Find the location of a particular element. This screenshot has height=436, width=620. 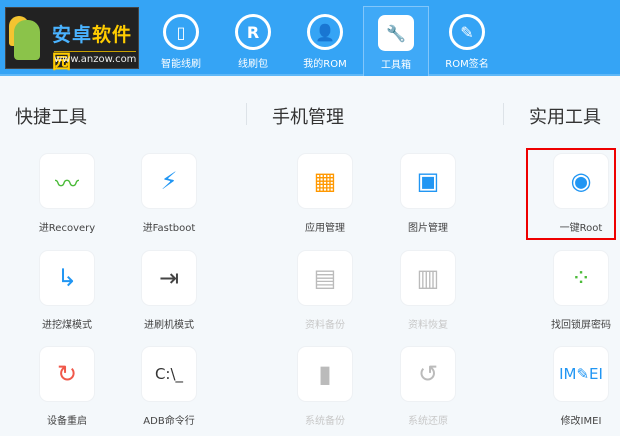

document-backup-icon: ▤ is located at coordinates (325, 278).